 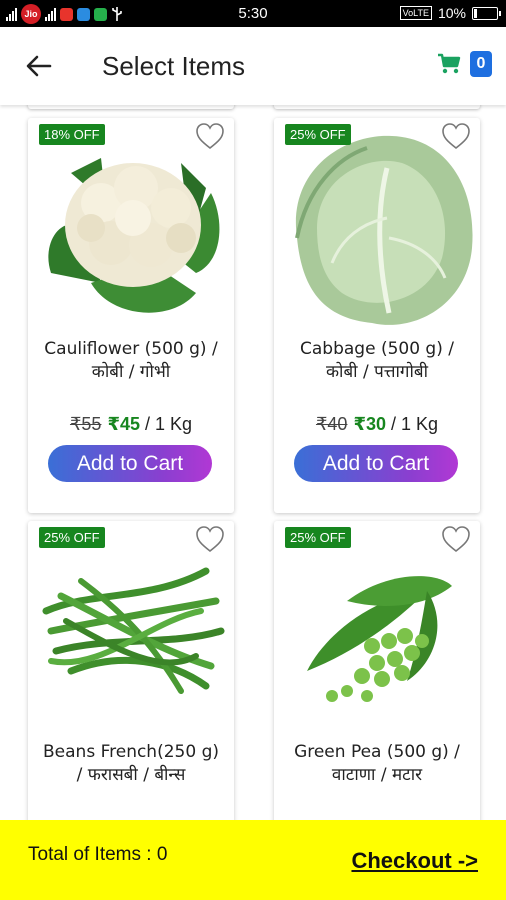 What do you see at coordinates (449, 63) in the screenshot?
I see `cart-icon` at bounding box center [449, 63].